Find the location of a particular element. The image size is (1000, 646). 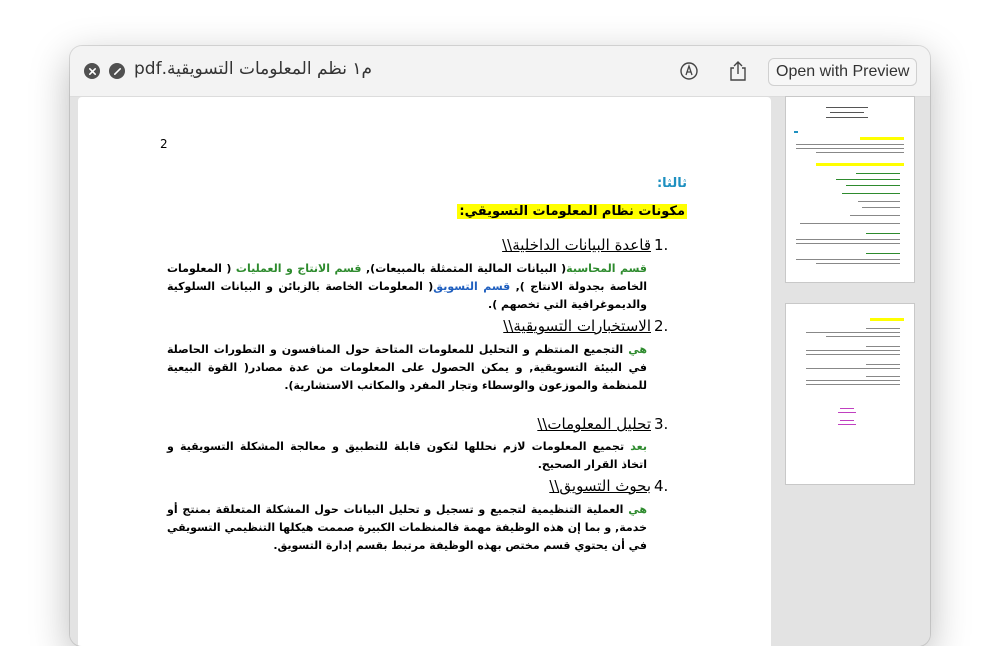

section-number: 3. is located at coordinates (661, 424).